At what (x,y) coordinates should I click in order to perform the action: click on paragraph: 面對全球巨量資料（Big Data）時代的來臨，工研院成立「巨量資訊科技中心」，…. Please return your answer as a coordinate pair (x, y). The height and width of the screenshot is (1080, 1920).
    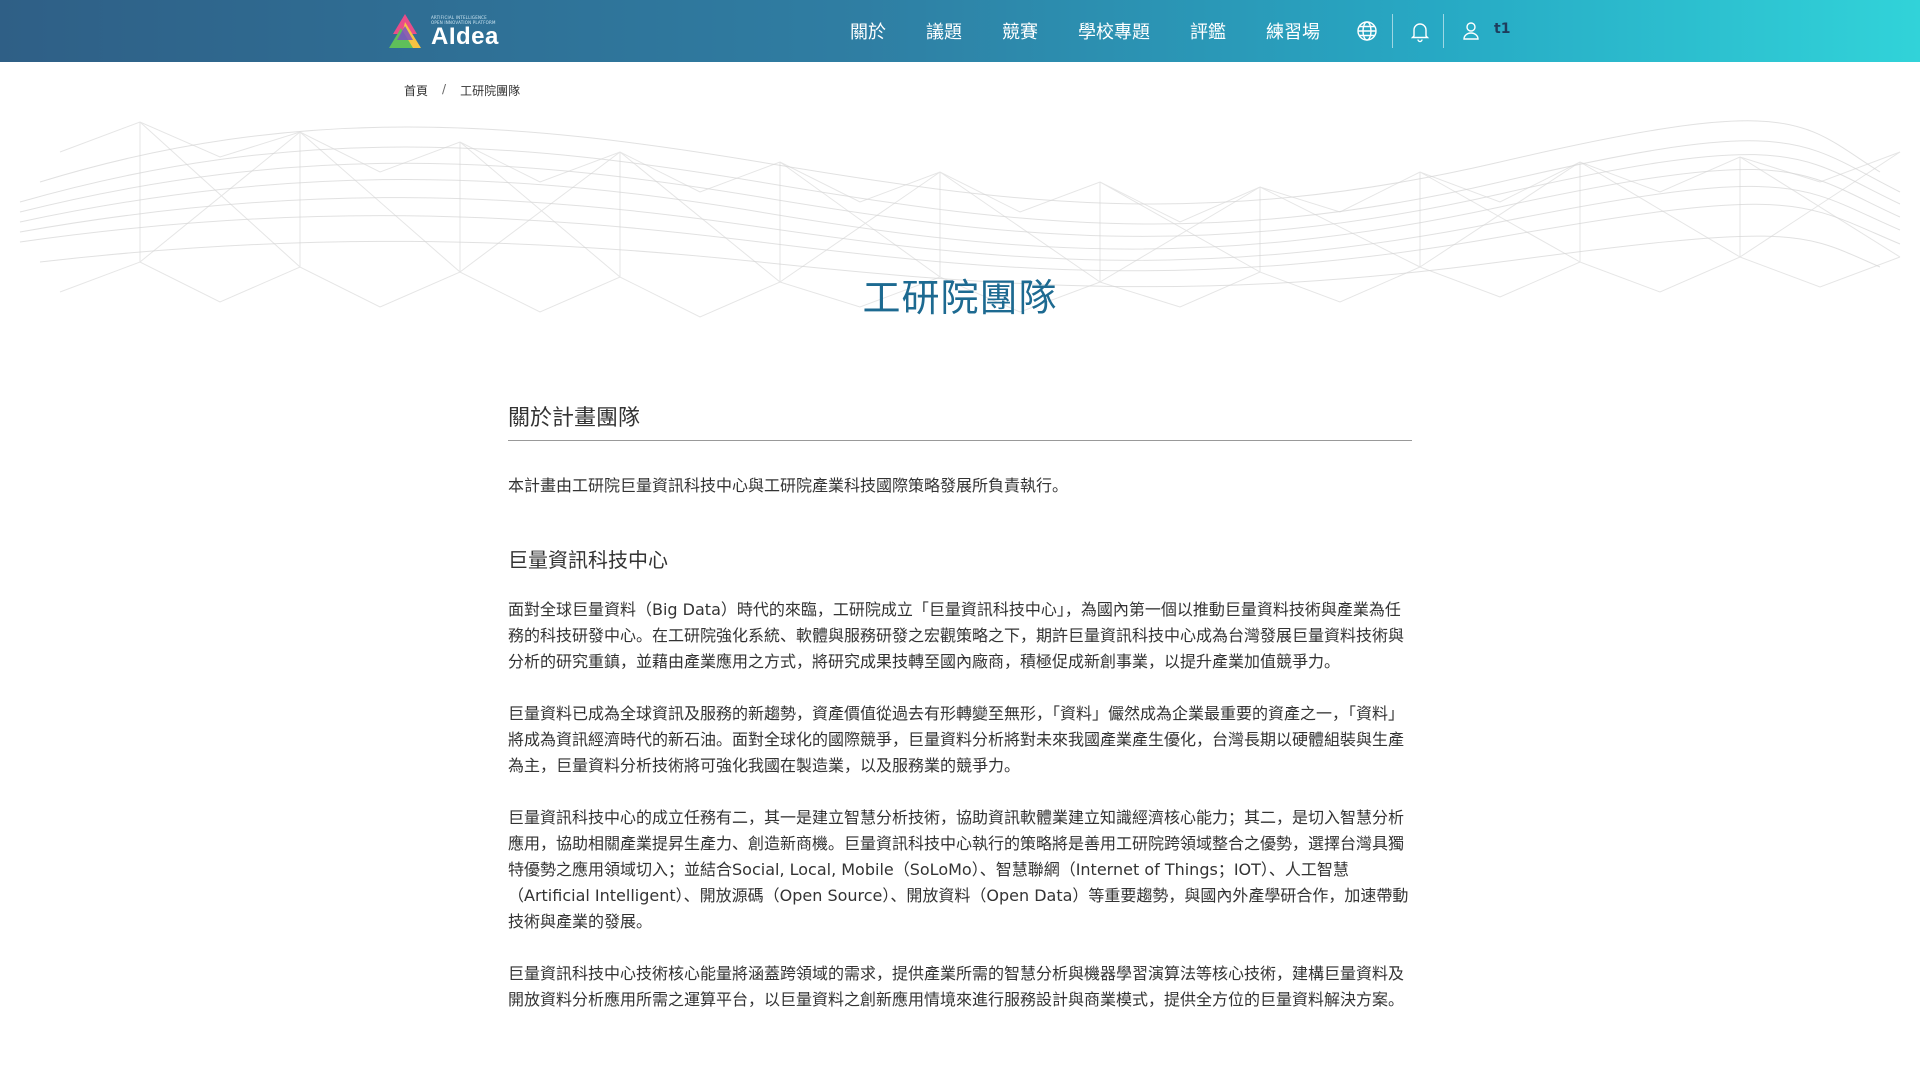
    Looking at the image, I should click on (956, 635).